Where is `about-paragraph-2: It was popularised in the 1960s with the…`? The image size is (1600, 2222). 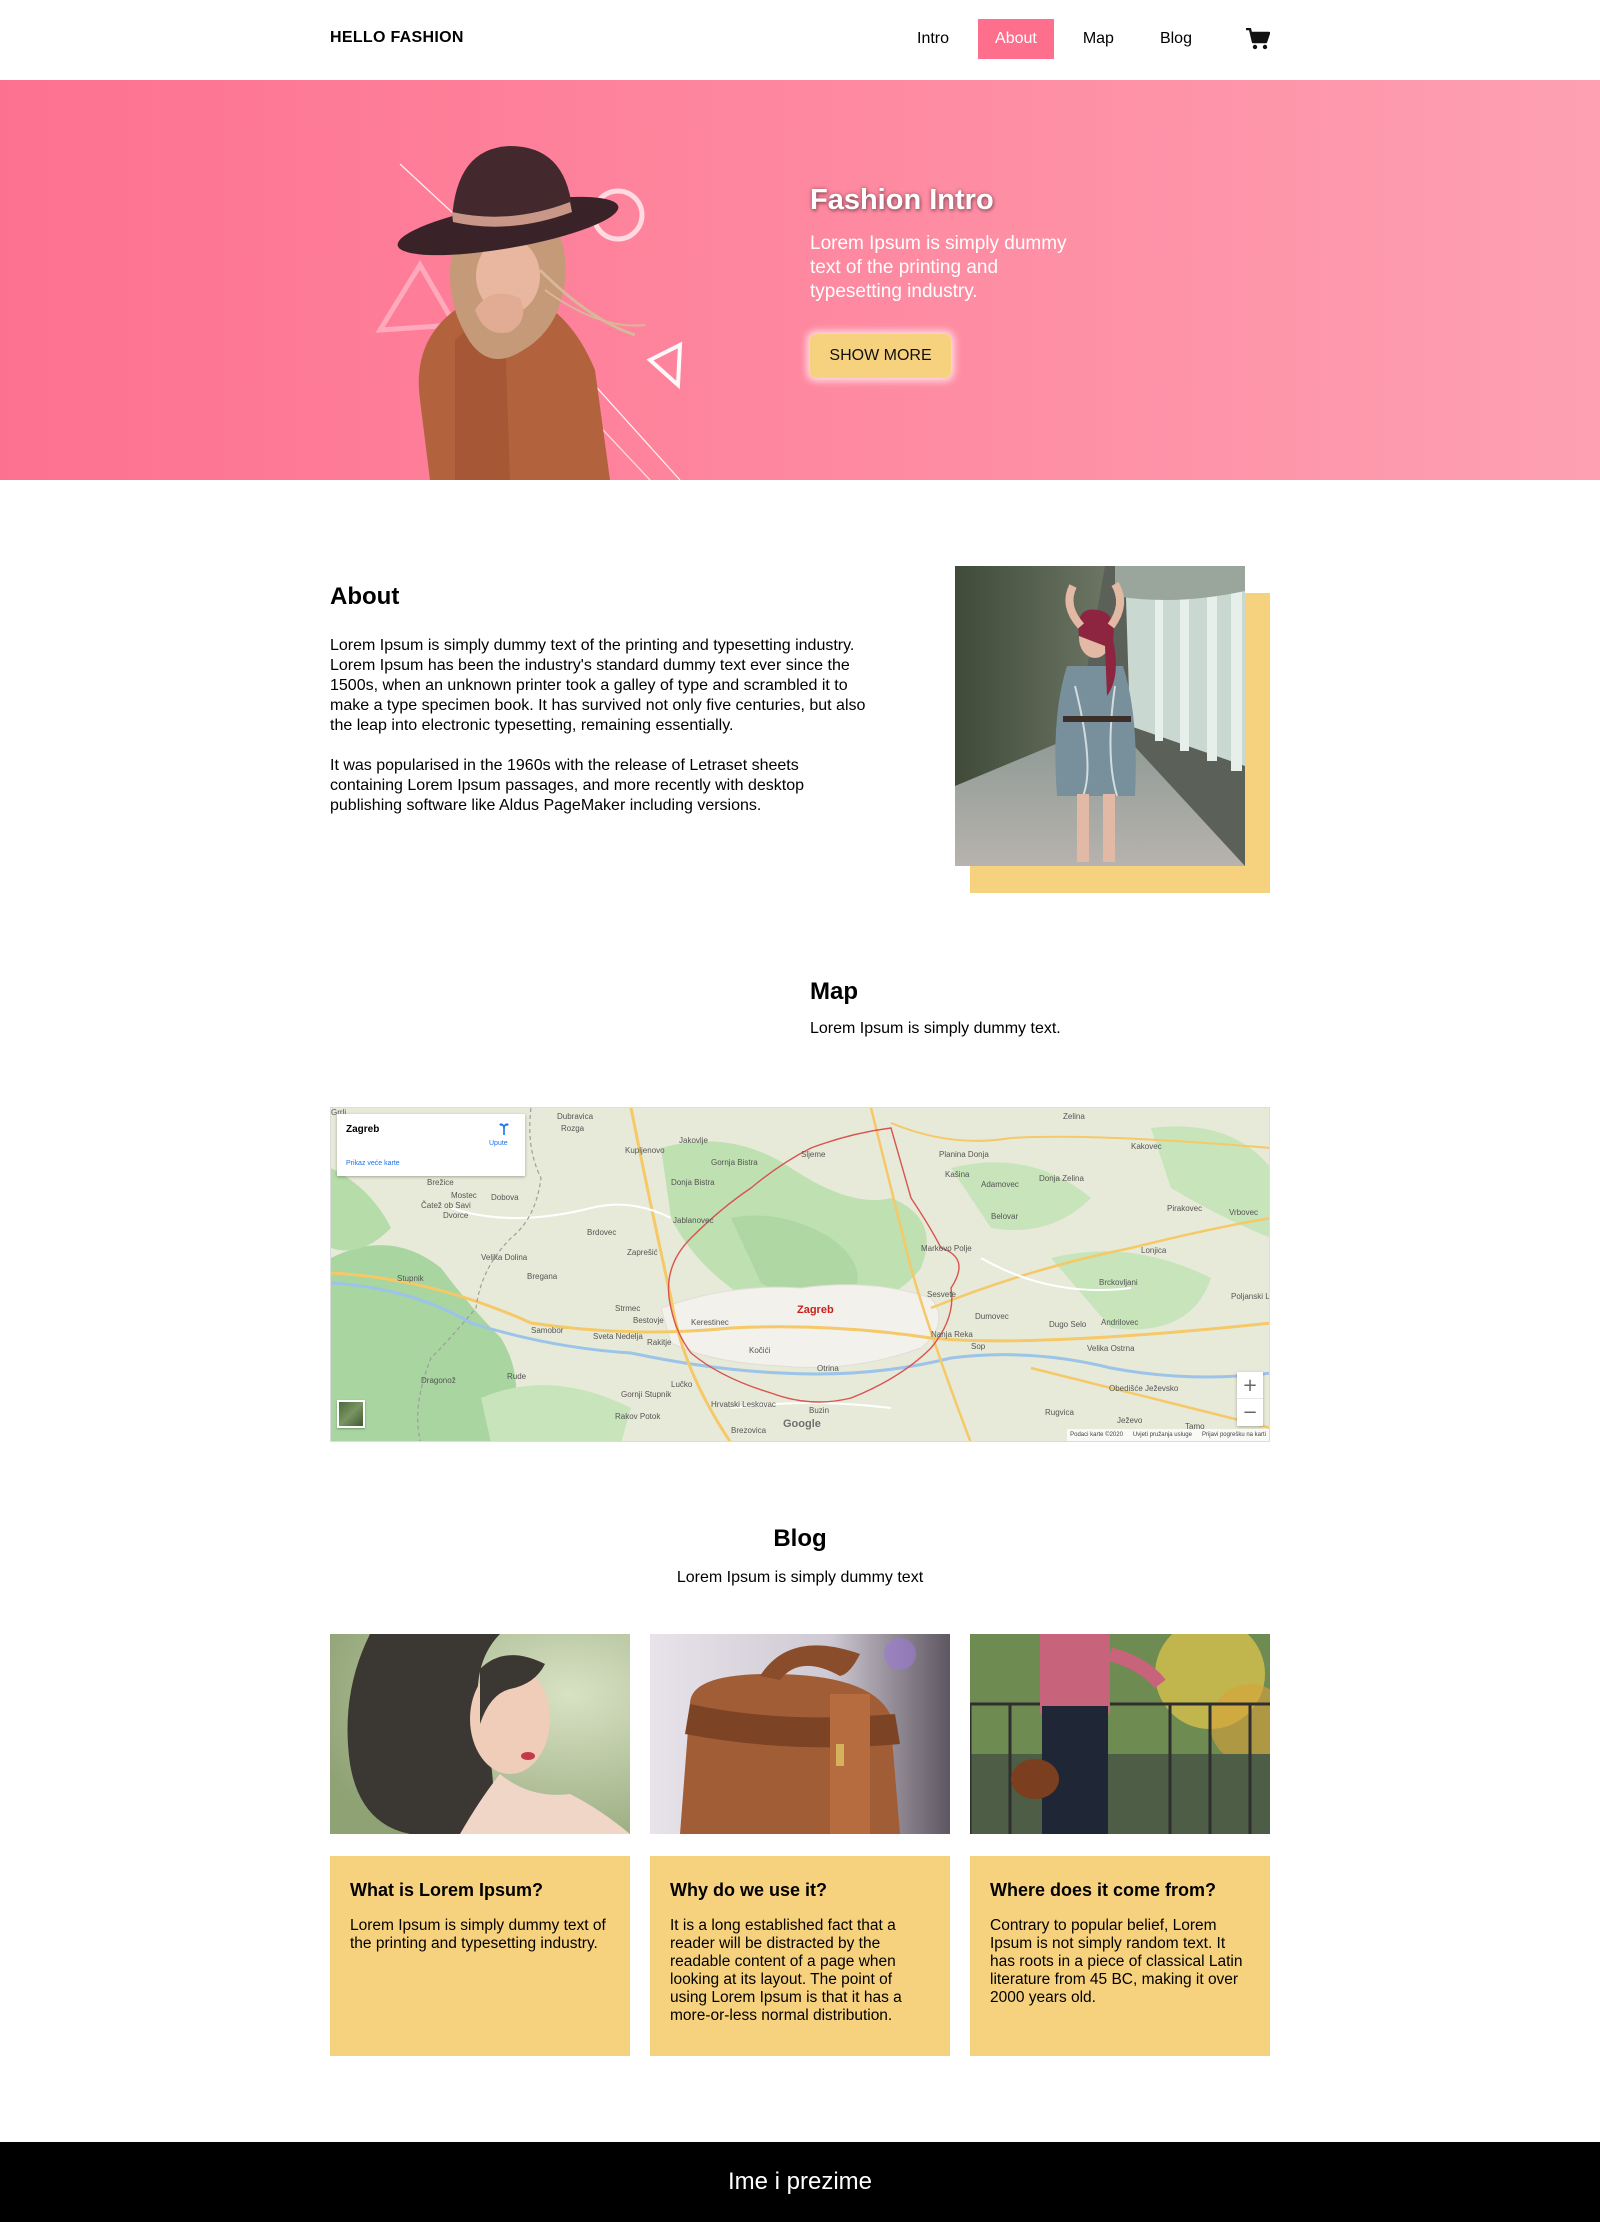
about-paragraph-2: It was popularised in the 1960s with the… is located at coordinates (567, 785).